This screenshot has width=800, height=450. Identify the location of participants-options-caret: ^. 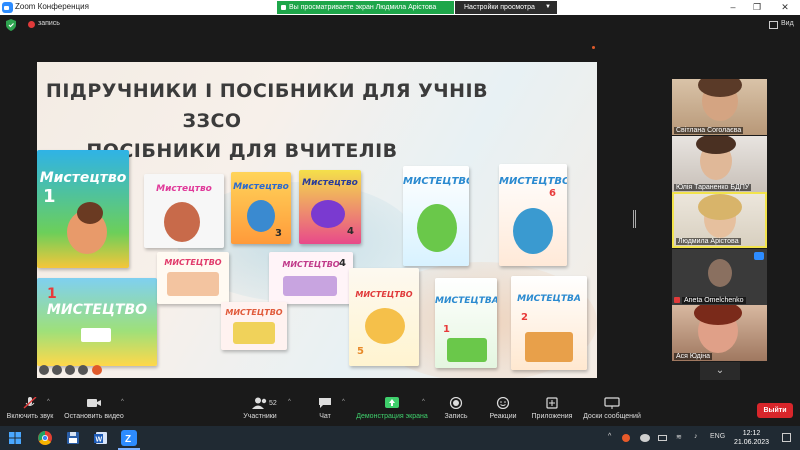
(289, 402).